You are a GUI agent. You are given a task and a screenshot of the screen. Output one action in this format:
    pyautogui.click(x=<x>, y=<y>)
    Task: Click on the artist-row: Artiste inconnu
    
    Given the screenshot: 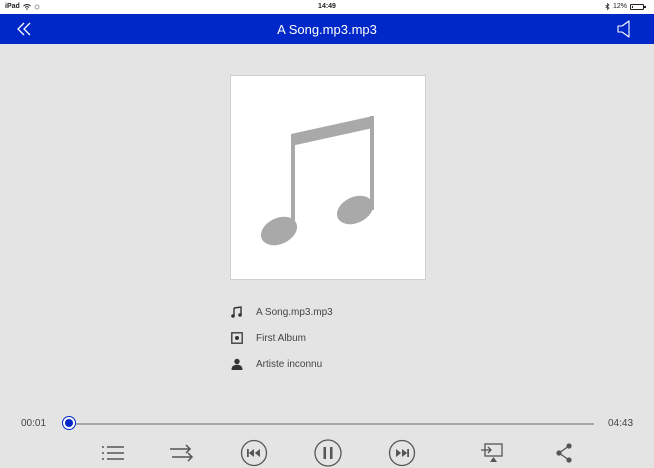 What is the action you would take?
    pyautogui.click(x=276, y=364)
    